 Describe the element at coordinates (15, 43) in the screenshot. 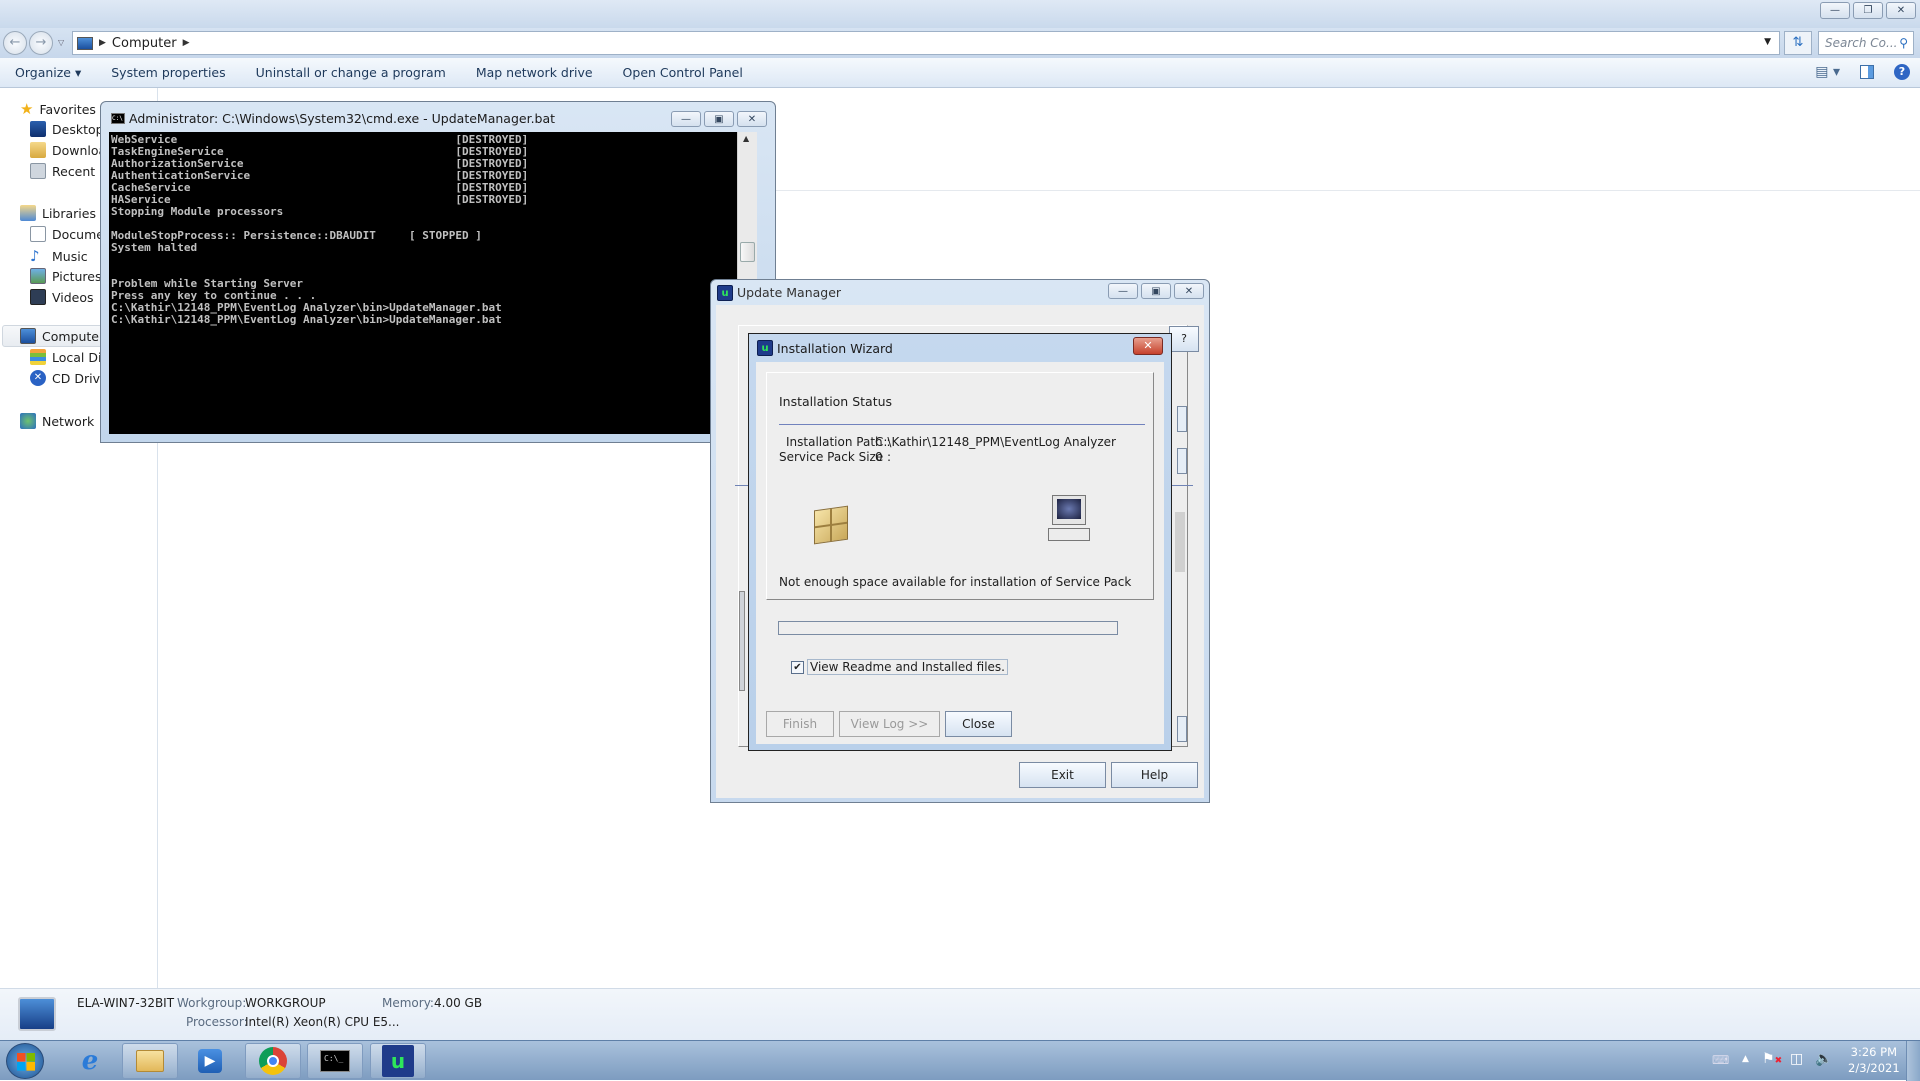

I see `back-button: ←` at that location.